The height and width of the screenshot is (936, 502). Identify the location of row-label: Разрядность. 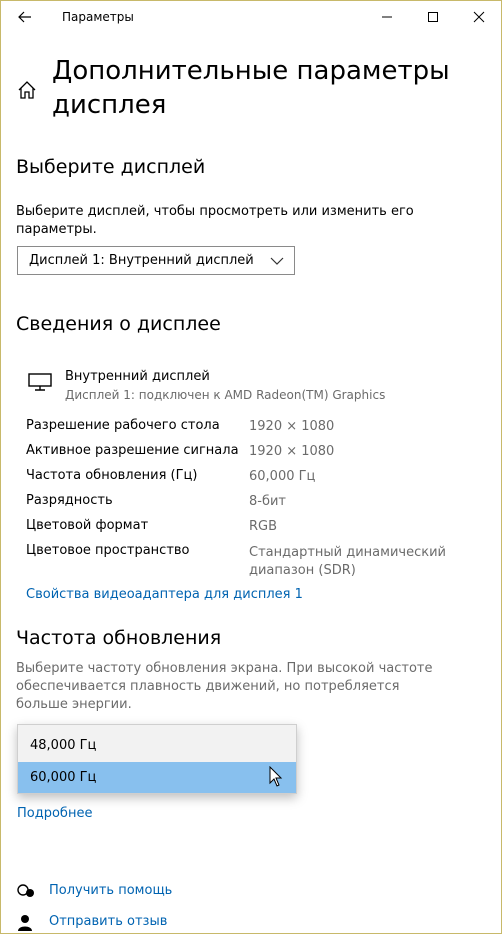
(69, 500).